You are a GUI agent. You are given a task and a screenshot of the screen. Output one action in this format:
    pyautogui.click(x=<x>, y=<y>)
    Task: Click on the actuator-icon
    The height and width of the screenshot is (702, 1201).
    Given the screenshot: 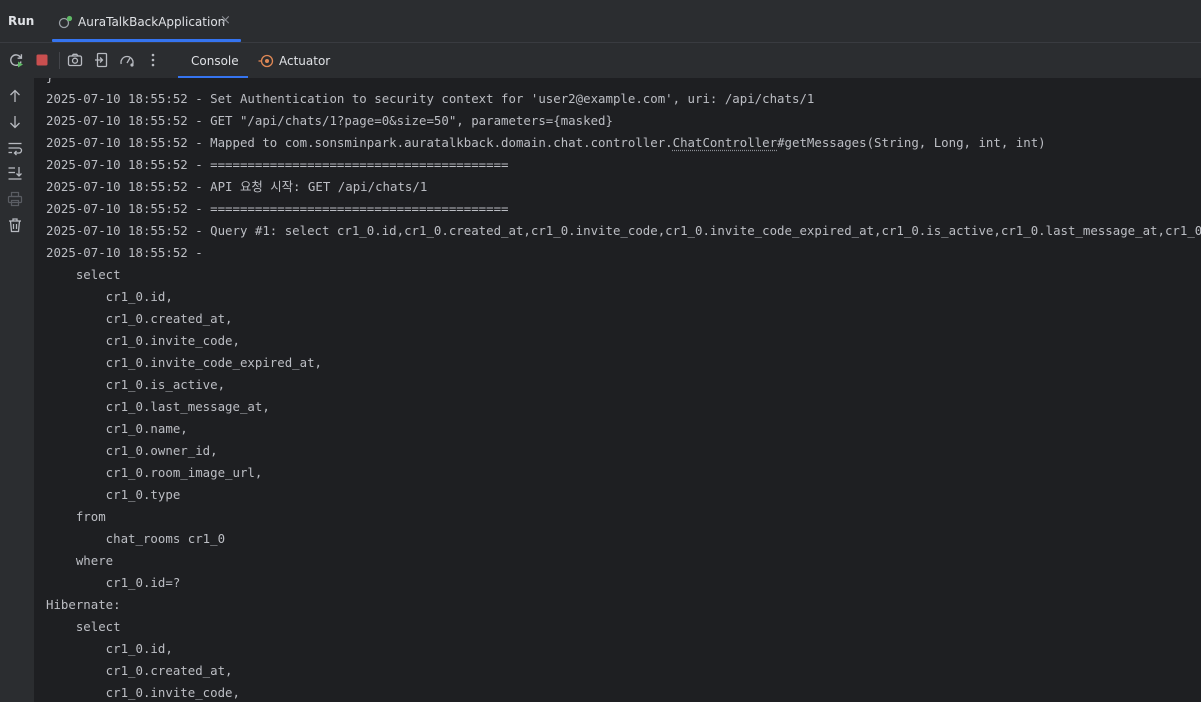 What is the action you would take?
    pyautogui.click(x=266, y=61)
    